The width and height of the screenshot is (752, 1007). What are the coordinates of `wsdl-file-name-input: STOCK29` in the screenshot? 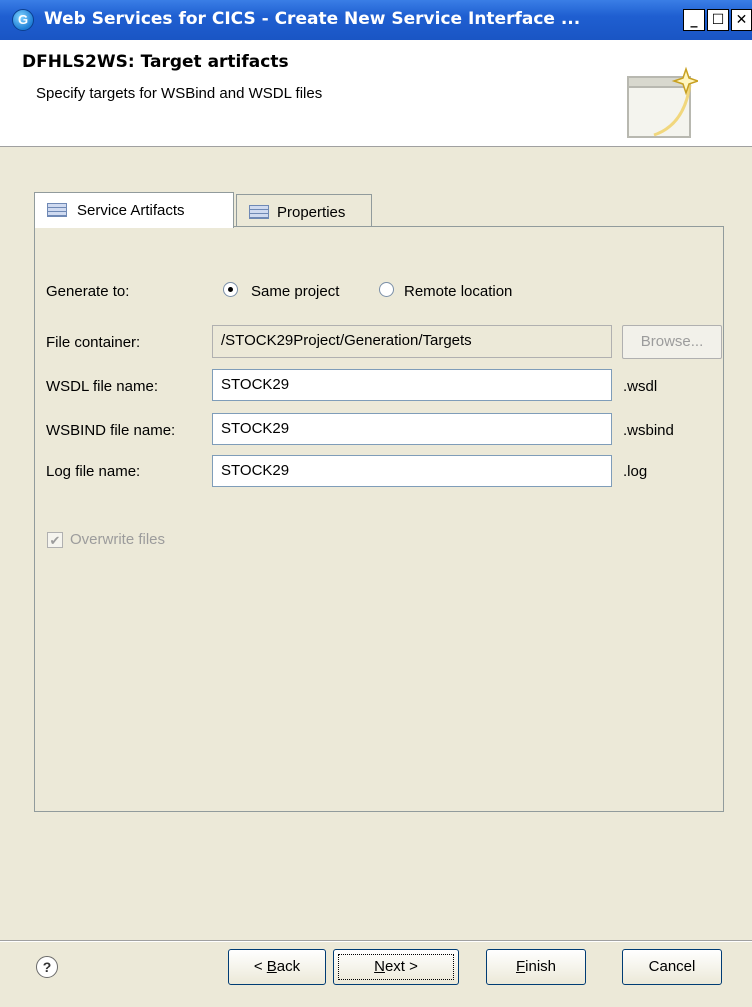 It's located at (412, 385).